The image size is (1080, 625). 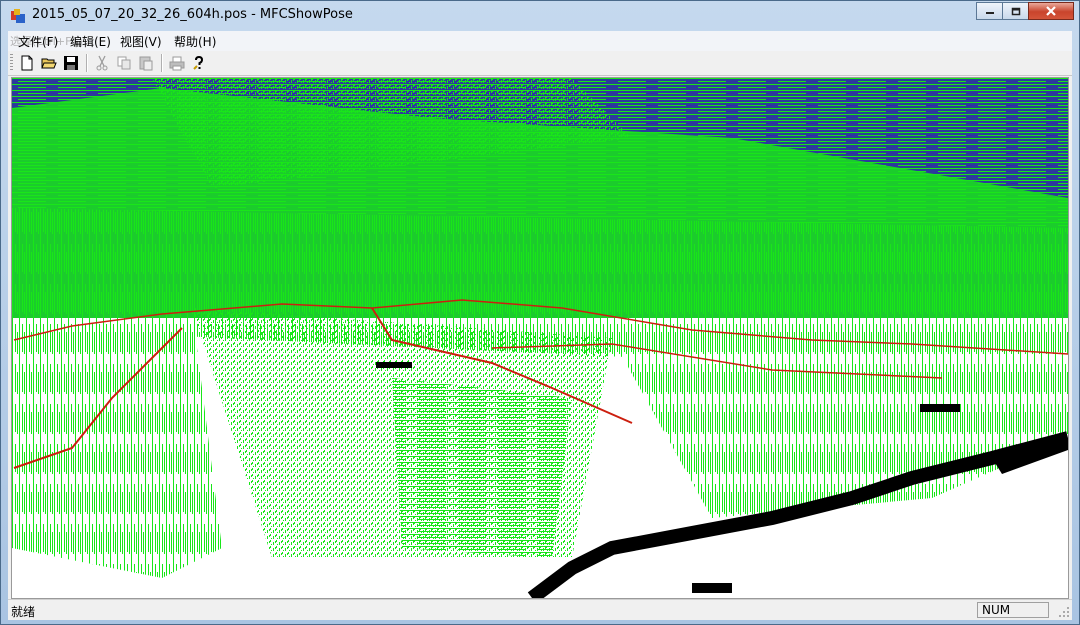 What do you see at coordinates (540, 609) in the screenshot?
I see `status-bar: 就绪 NUM` at bounding box center [540, 609].